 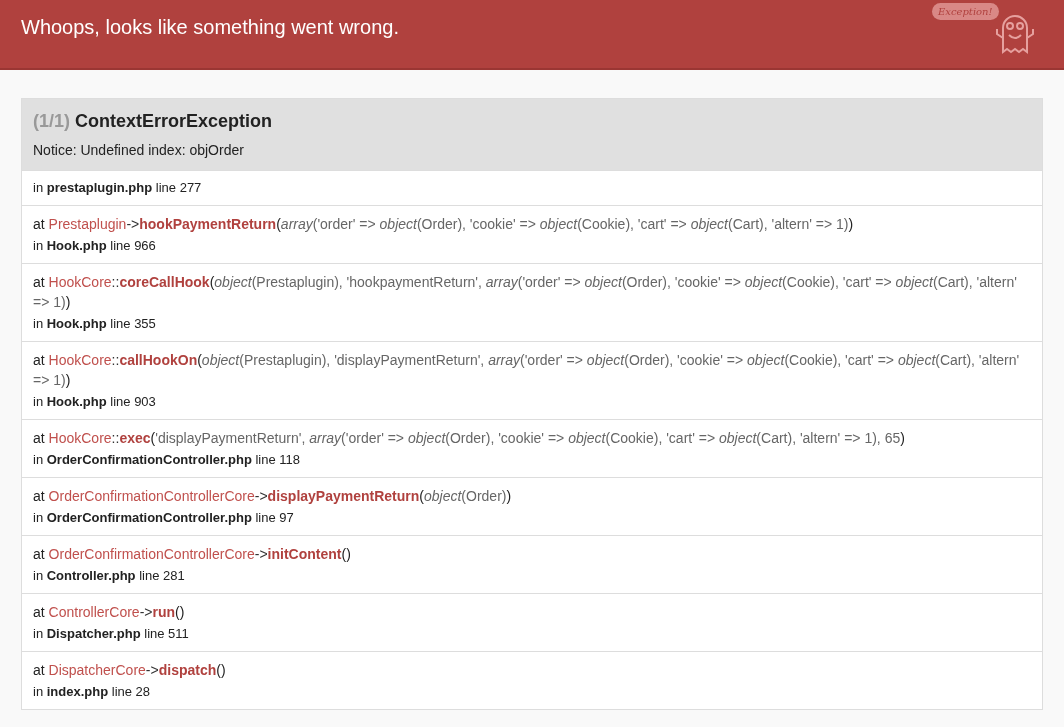 What do you see at coordinates (174, 121) in the screenshot?
I see `exception-name: ContextErrorException` at bounding box center [174, 121].